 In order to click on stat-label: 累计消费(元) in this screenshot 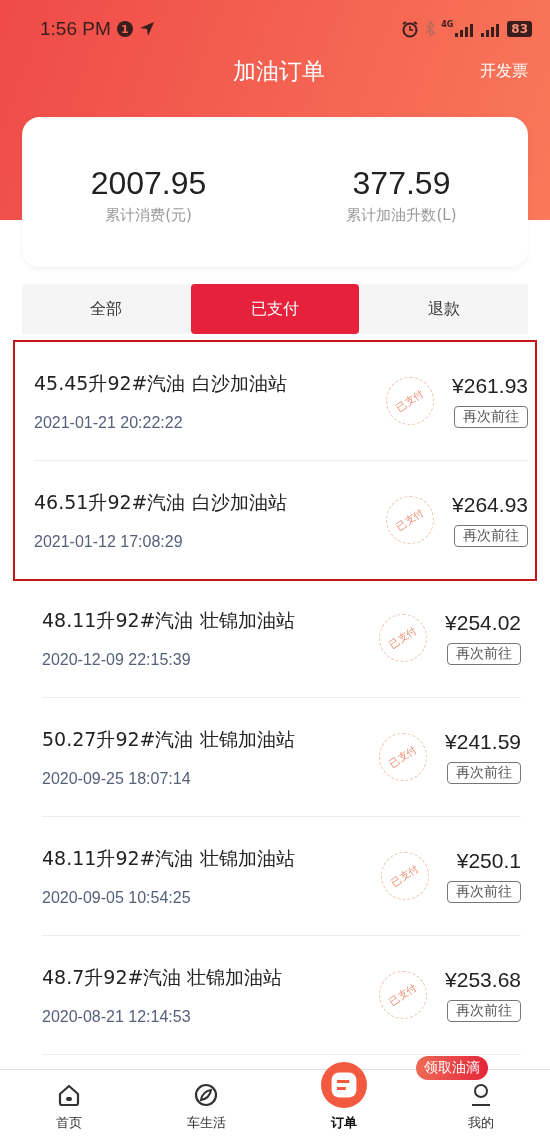, I will do `click(148, 215)`.